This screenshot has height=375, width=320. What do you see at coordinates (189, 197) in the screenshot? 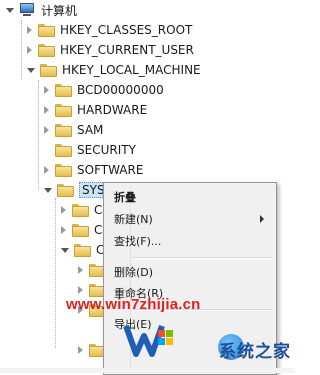
I see `menu-item-collapse: 折叠` at bounding box center [189, 197].